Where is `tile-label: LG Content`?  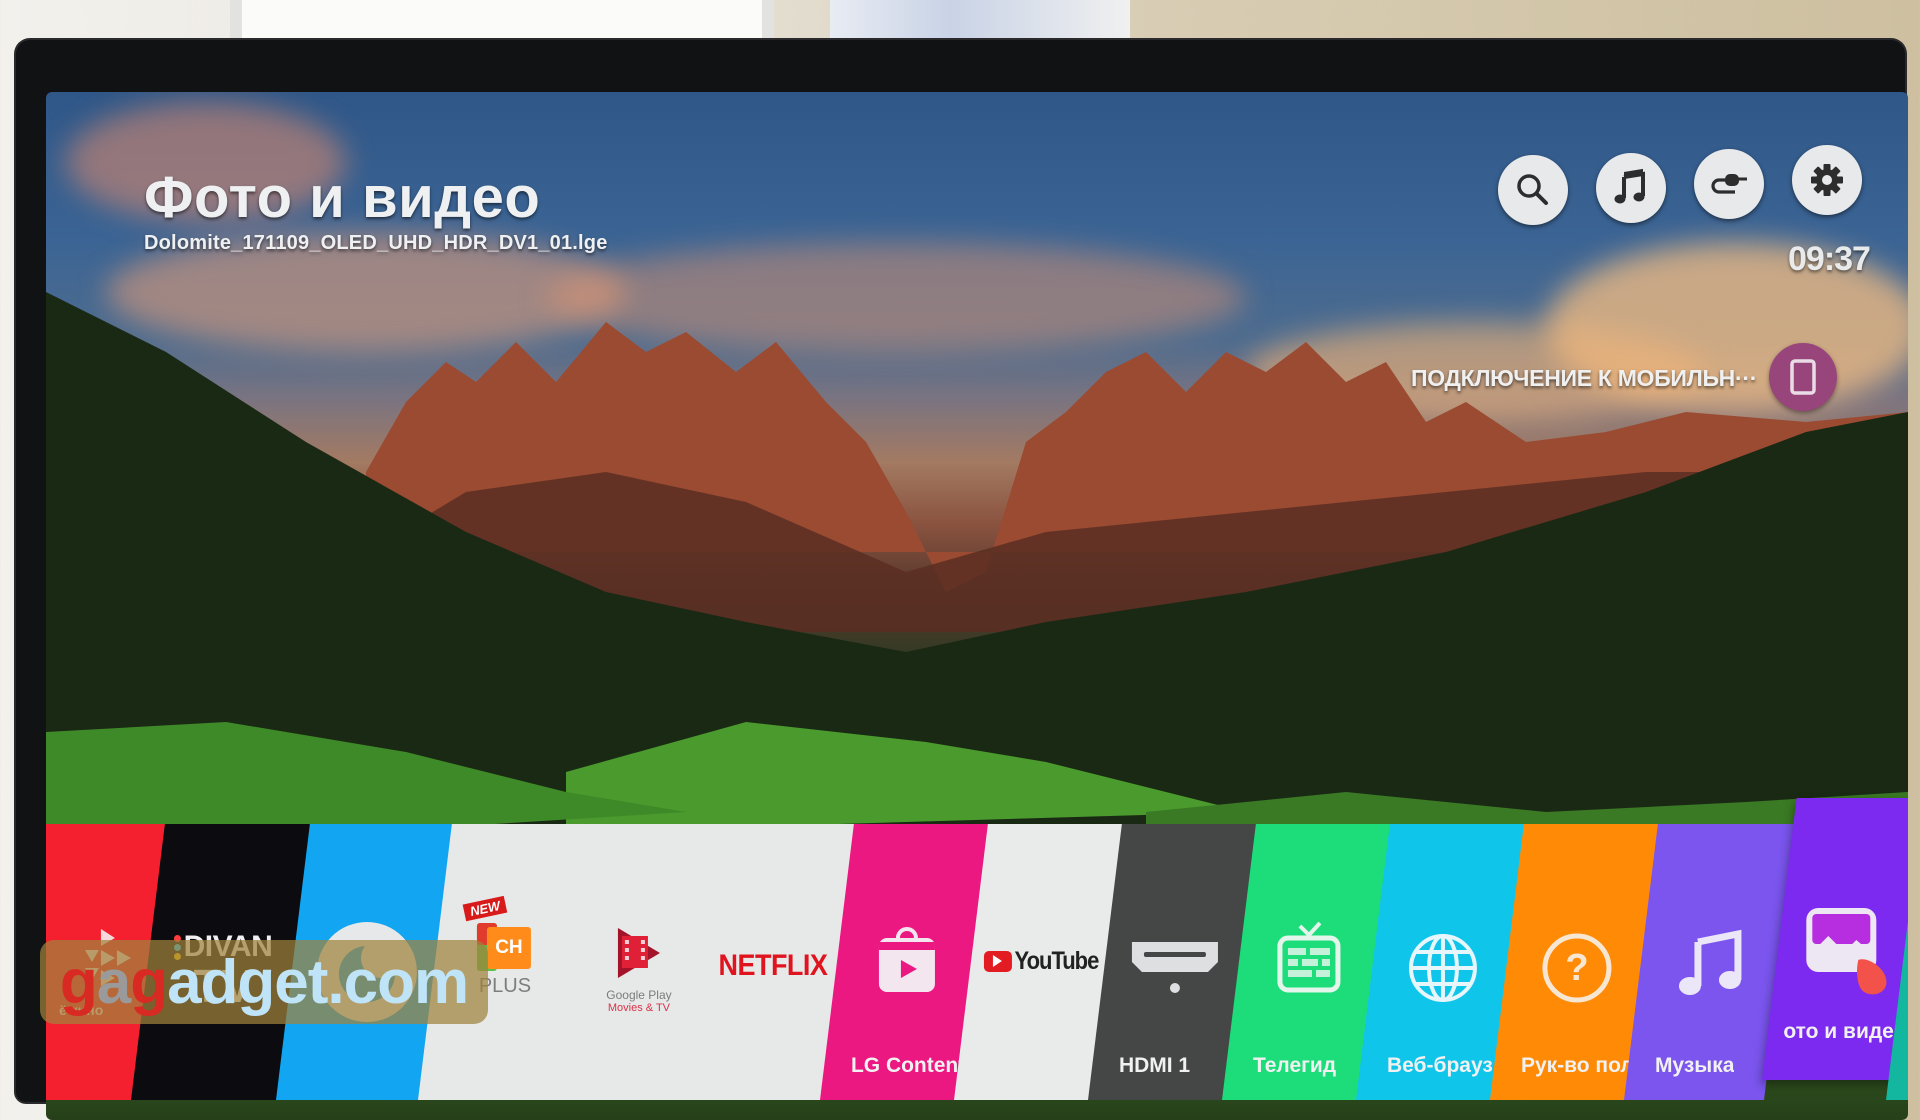
tile-label: LG Content is located at coordinates (908, 1065).